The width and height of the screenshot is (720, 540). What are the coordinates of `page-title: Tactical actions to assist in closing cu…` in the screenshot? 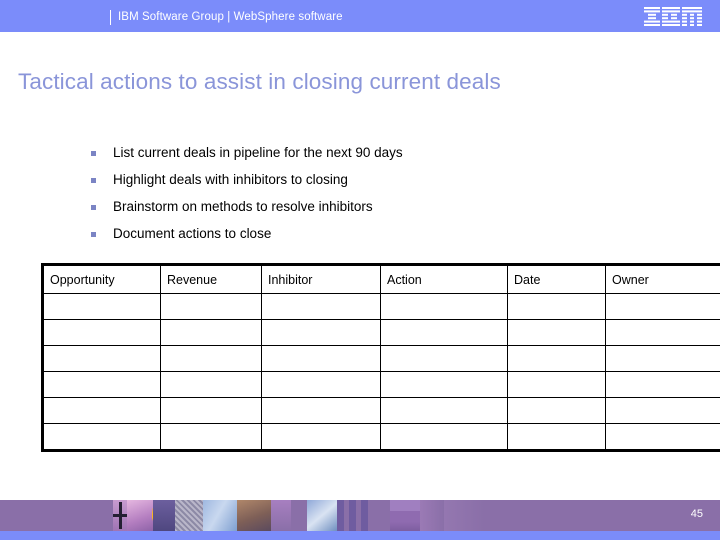 It's located at (259, 81).